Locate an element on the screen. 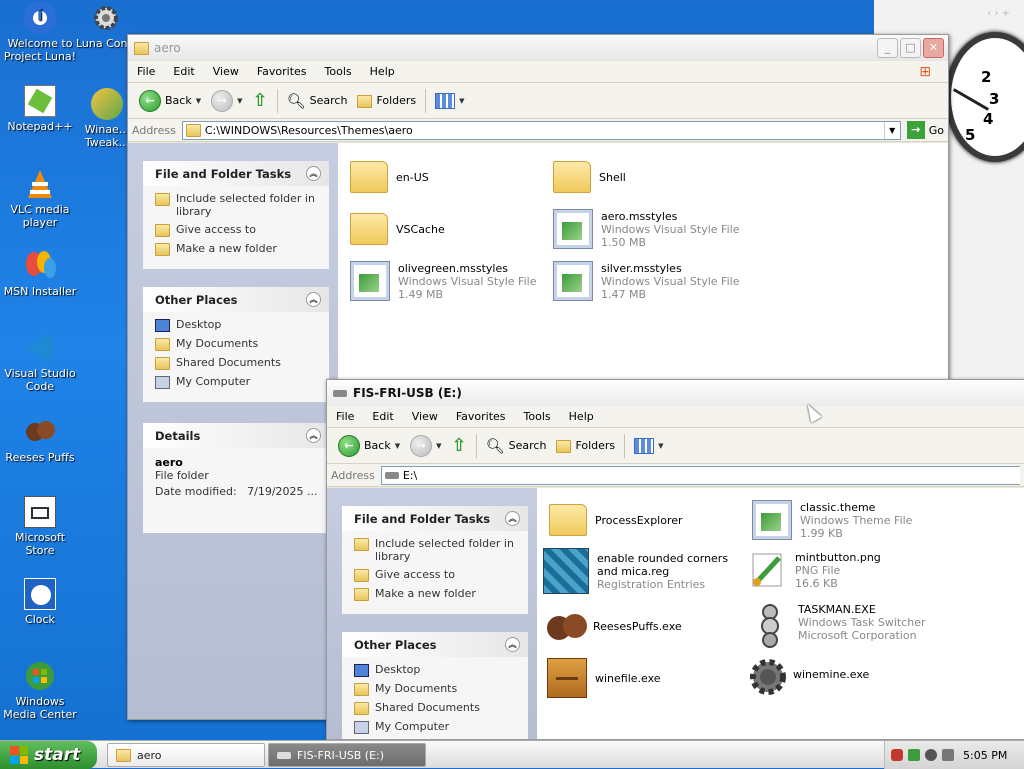 The width and height of the screenshot is (1024, 769). desktop-icon-vlc: VLC media player is located at coordinates (40, 198).